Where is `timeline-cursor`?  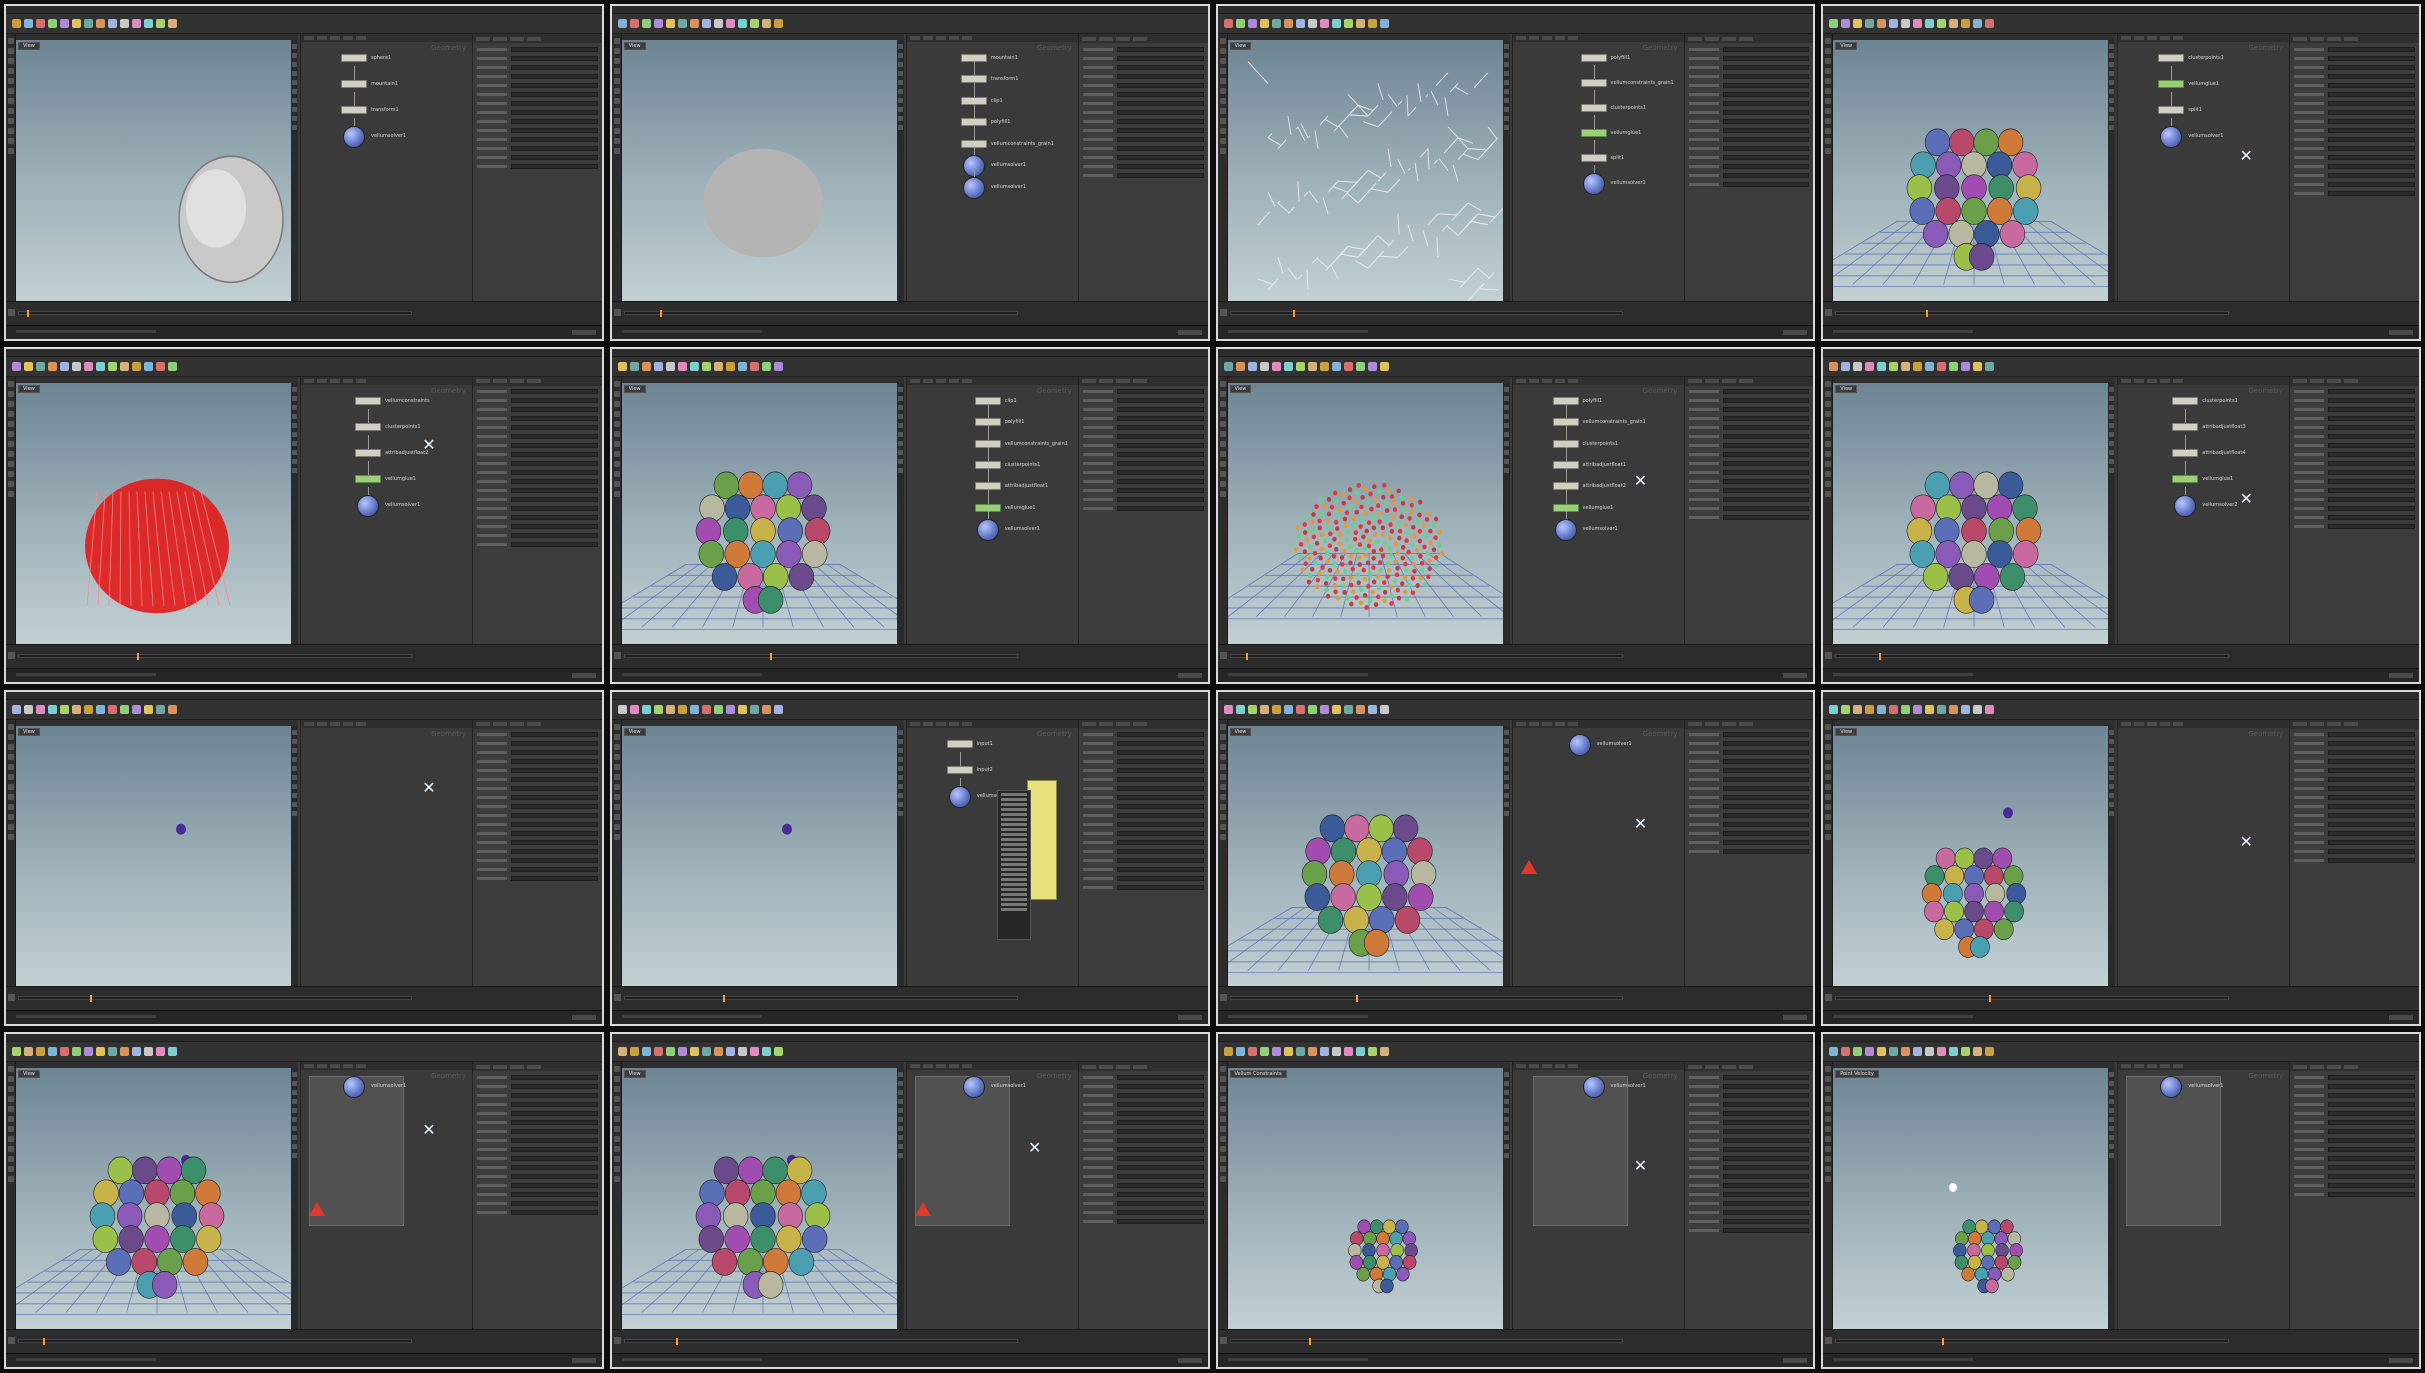 timeline-cursor is located at coordinates (1309, 1341).